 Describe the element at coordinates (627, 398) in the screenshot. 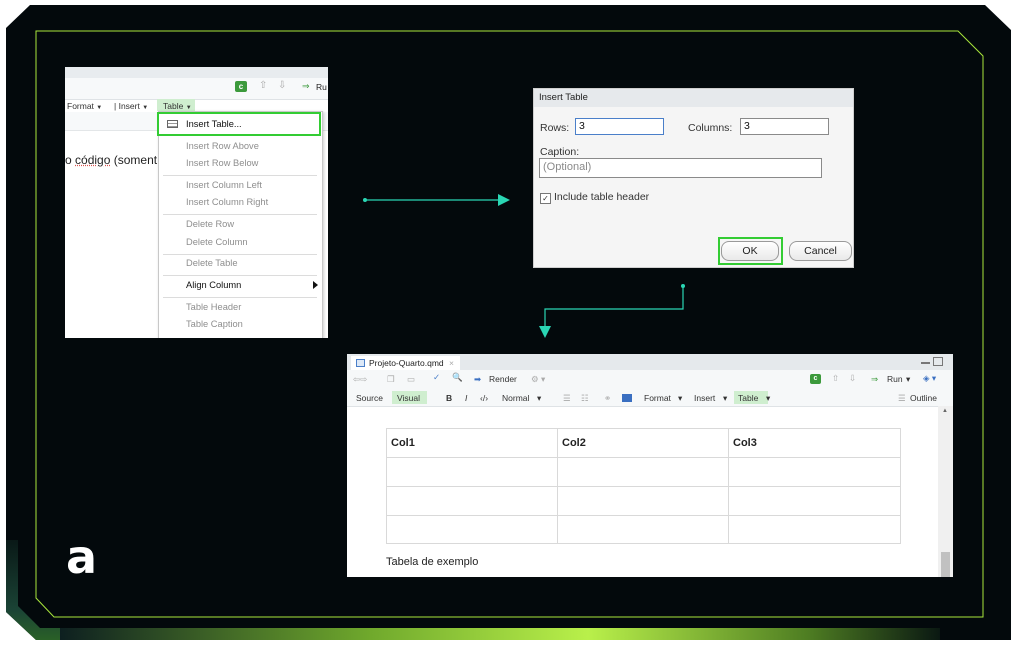

I see `image-icon` at that location.